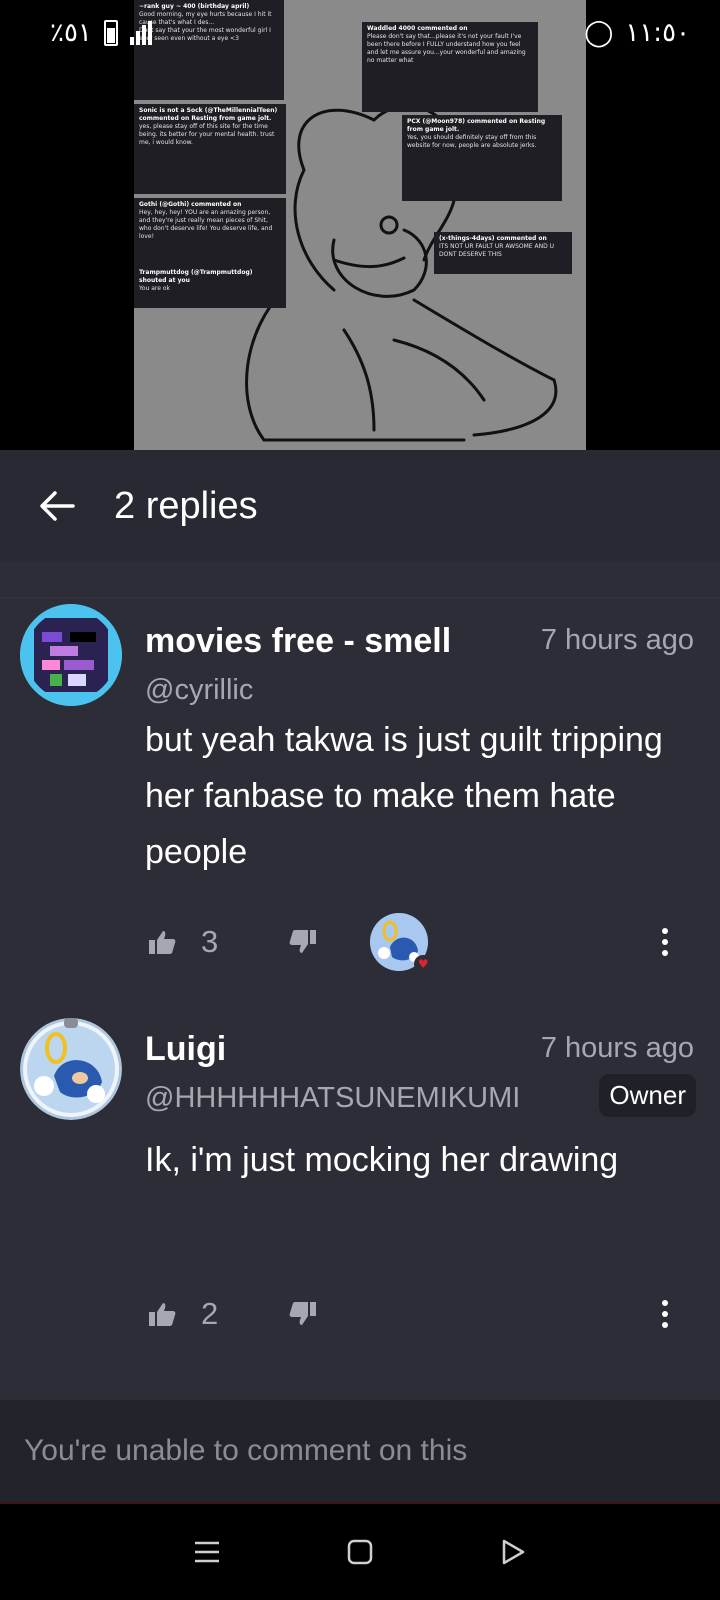 The width and height of the screenshot is (720, 1600). I want to click on signal-icon, so click(140, 33).